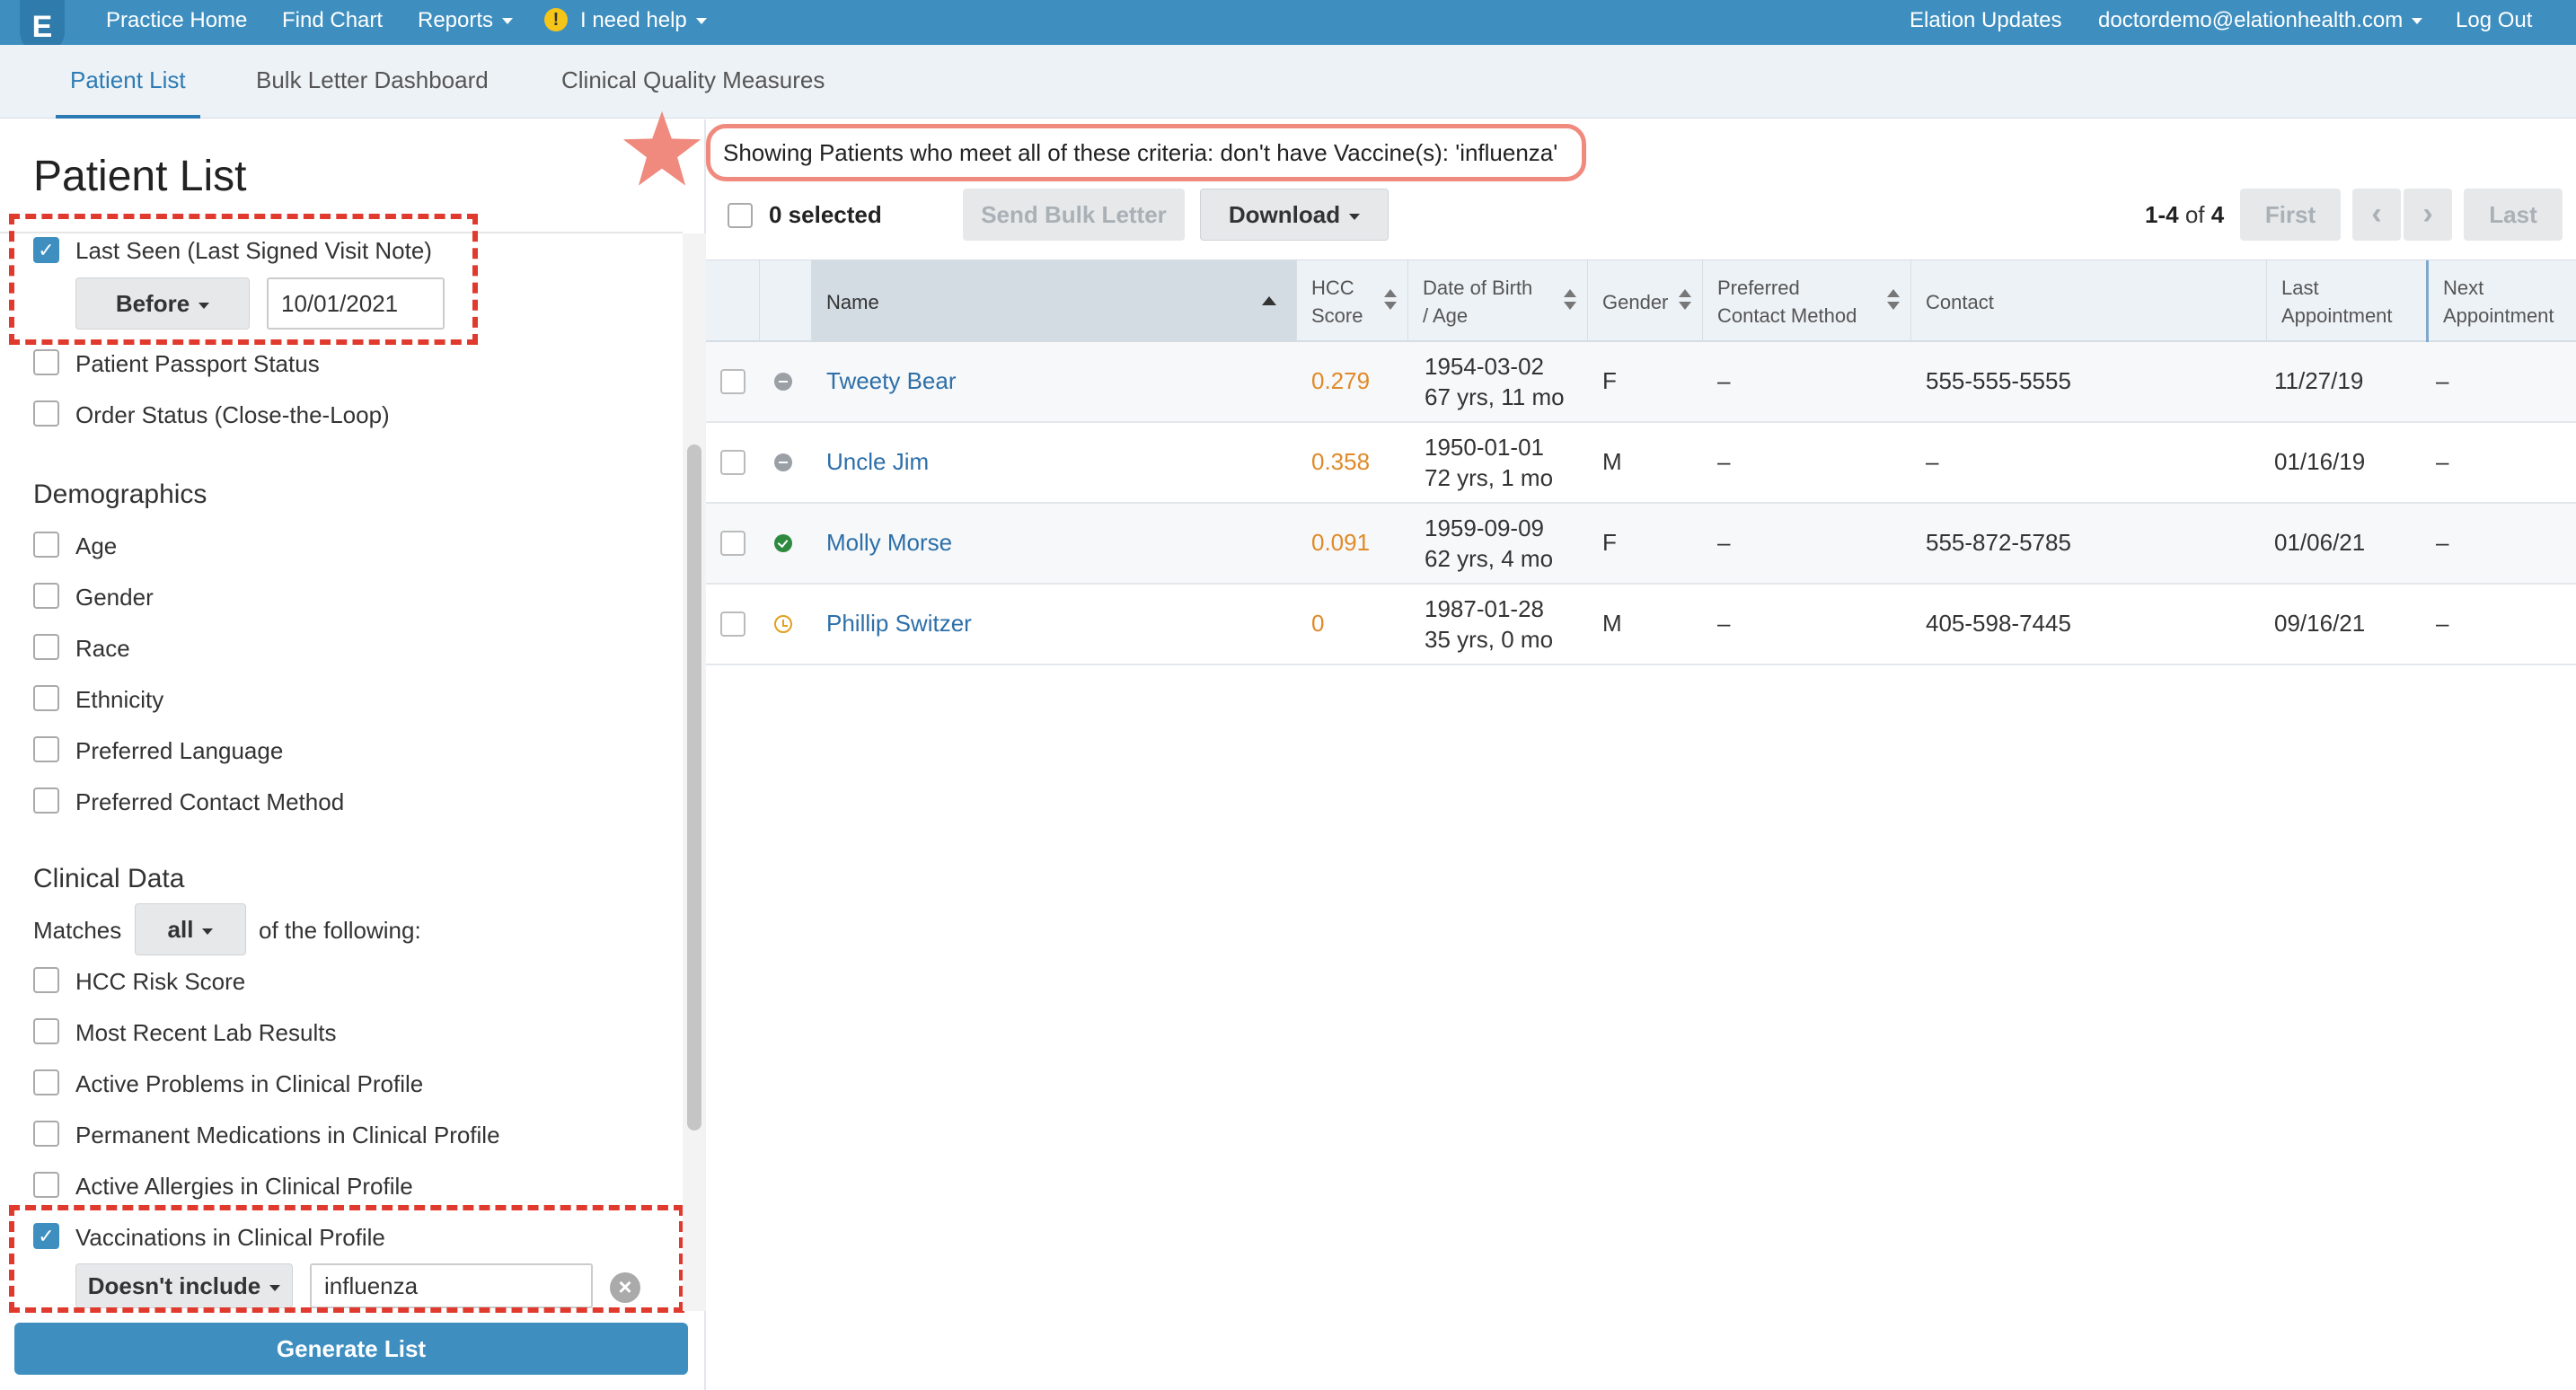 The image size is (2576, 1390). I want to click on filter-scrollbar-thumb, so click(694, 787).